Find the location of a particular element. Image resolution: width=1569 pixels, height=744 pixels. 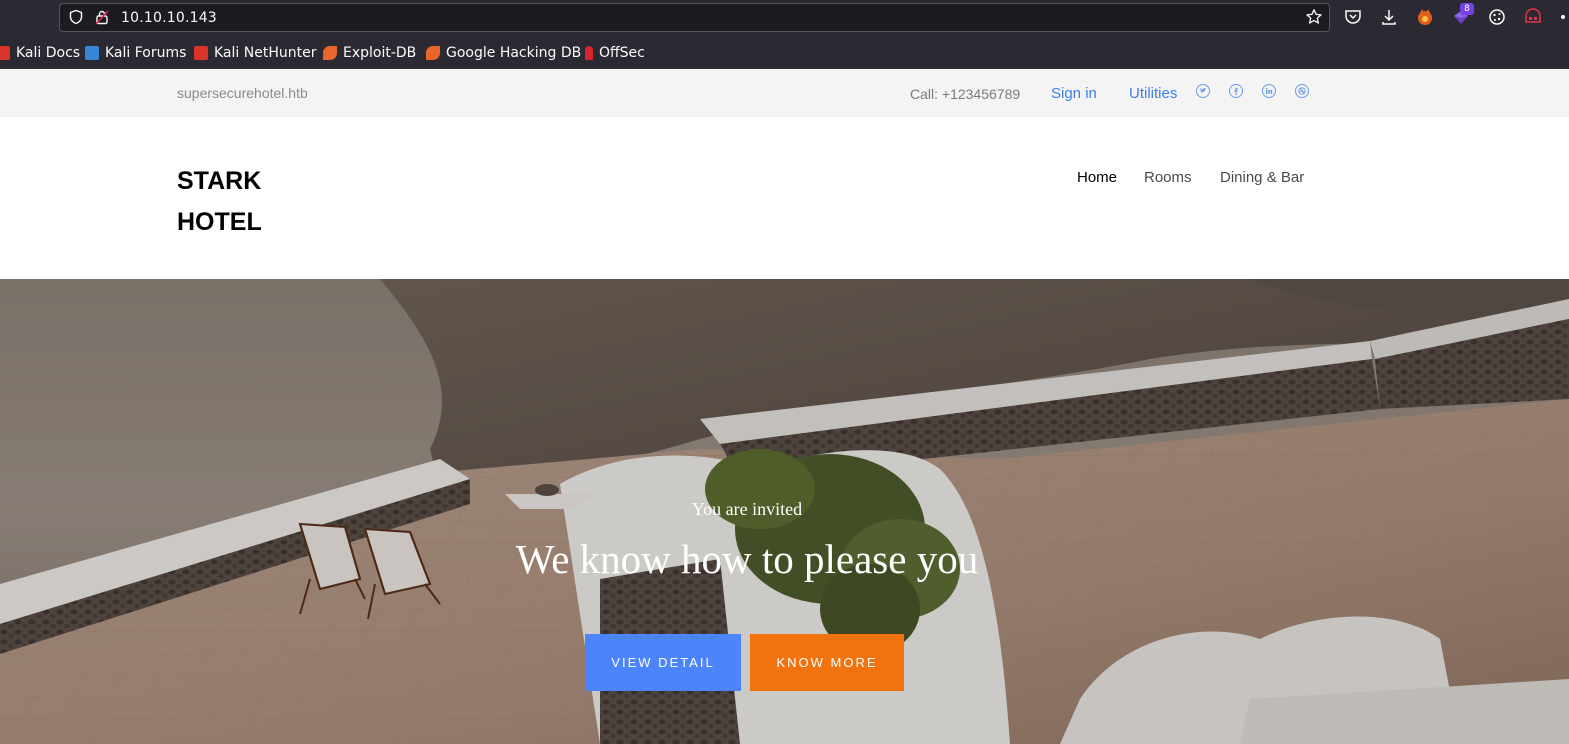

bookmark-star-icon is located at coordinates (1314, 17).